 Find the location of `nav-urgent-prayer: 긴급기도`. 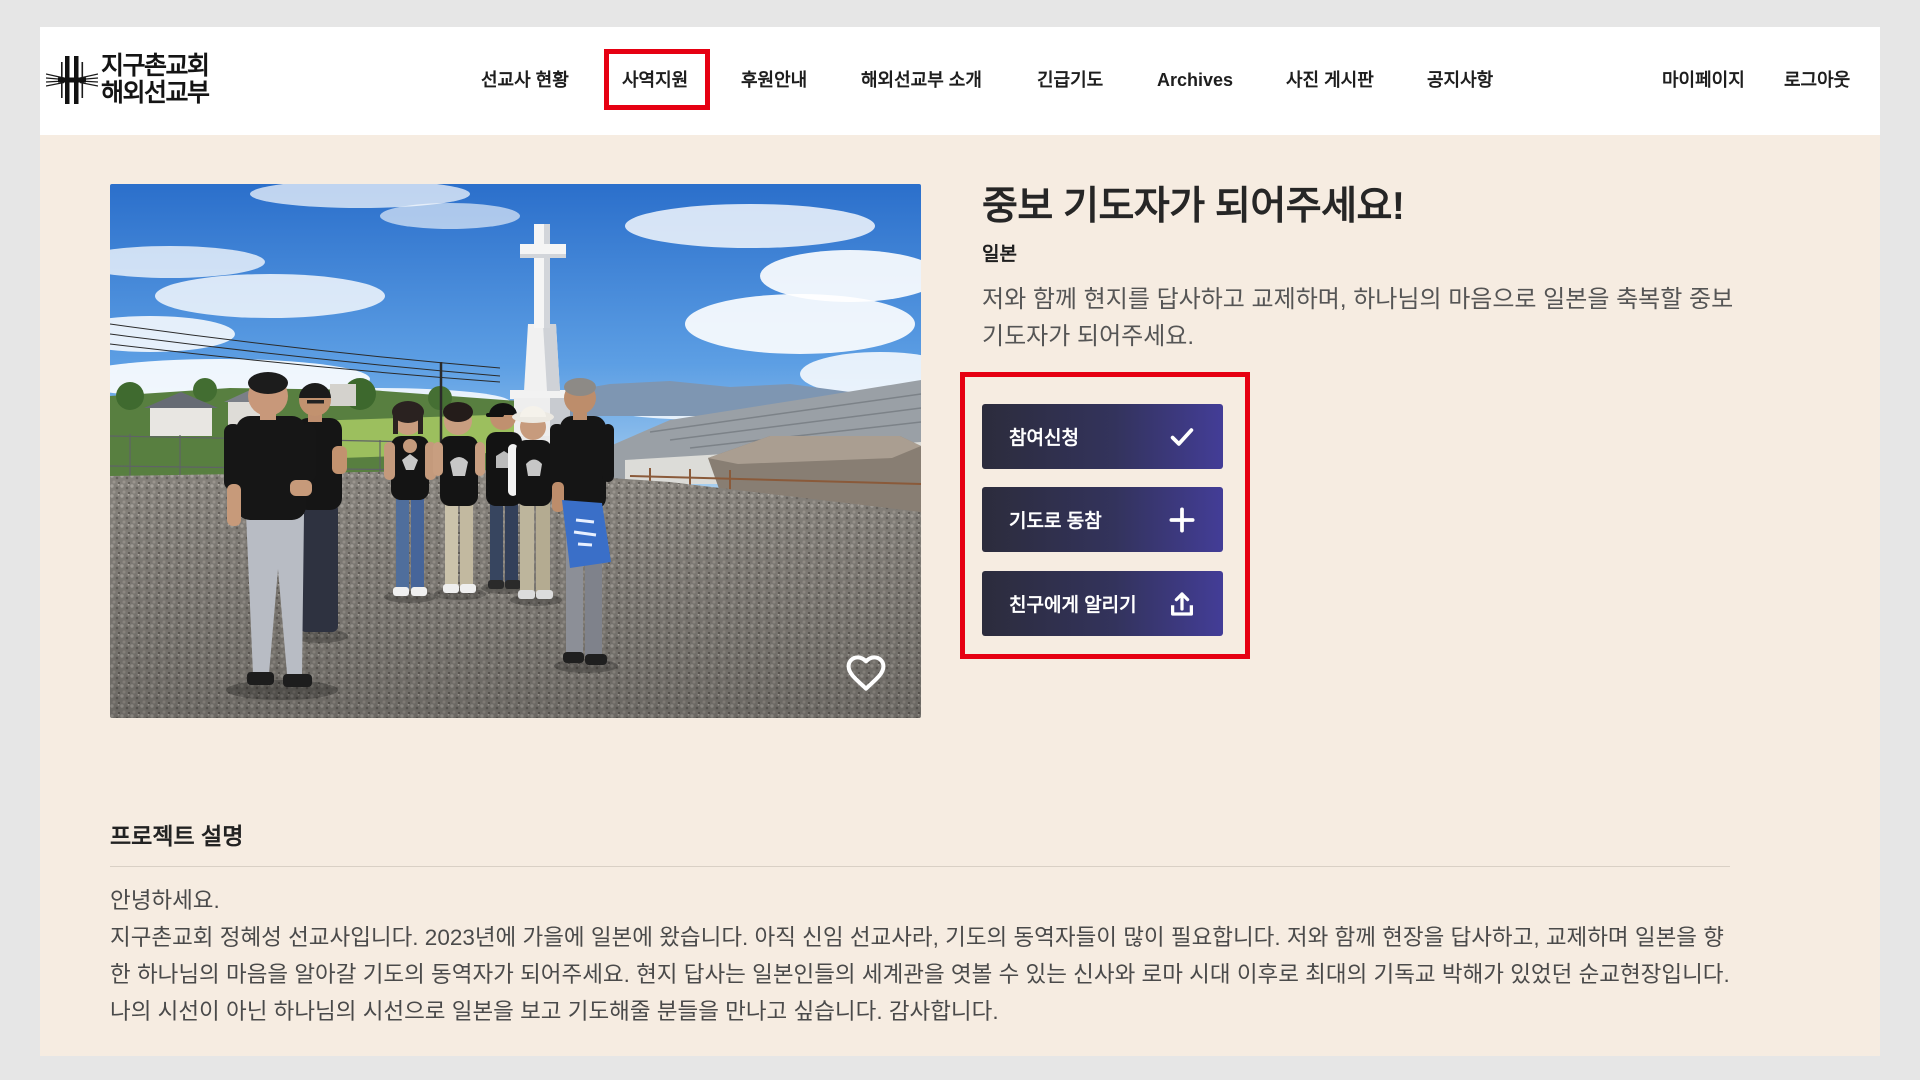

nav-urgent-prayer: 긴급기도 is located at coordinates (1070, 80).